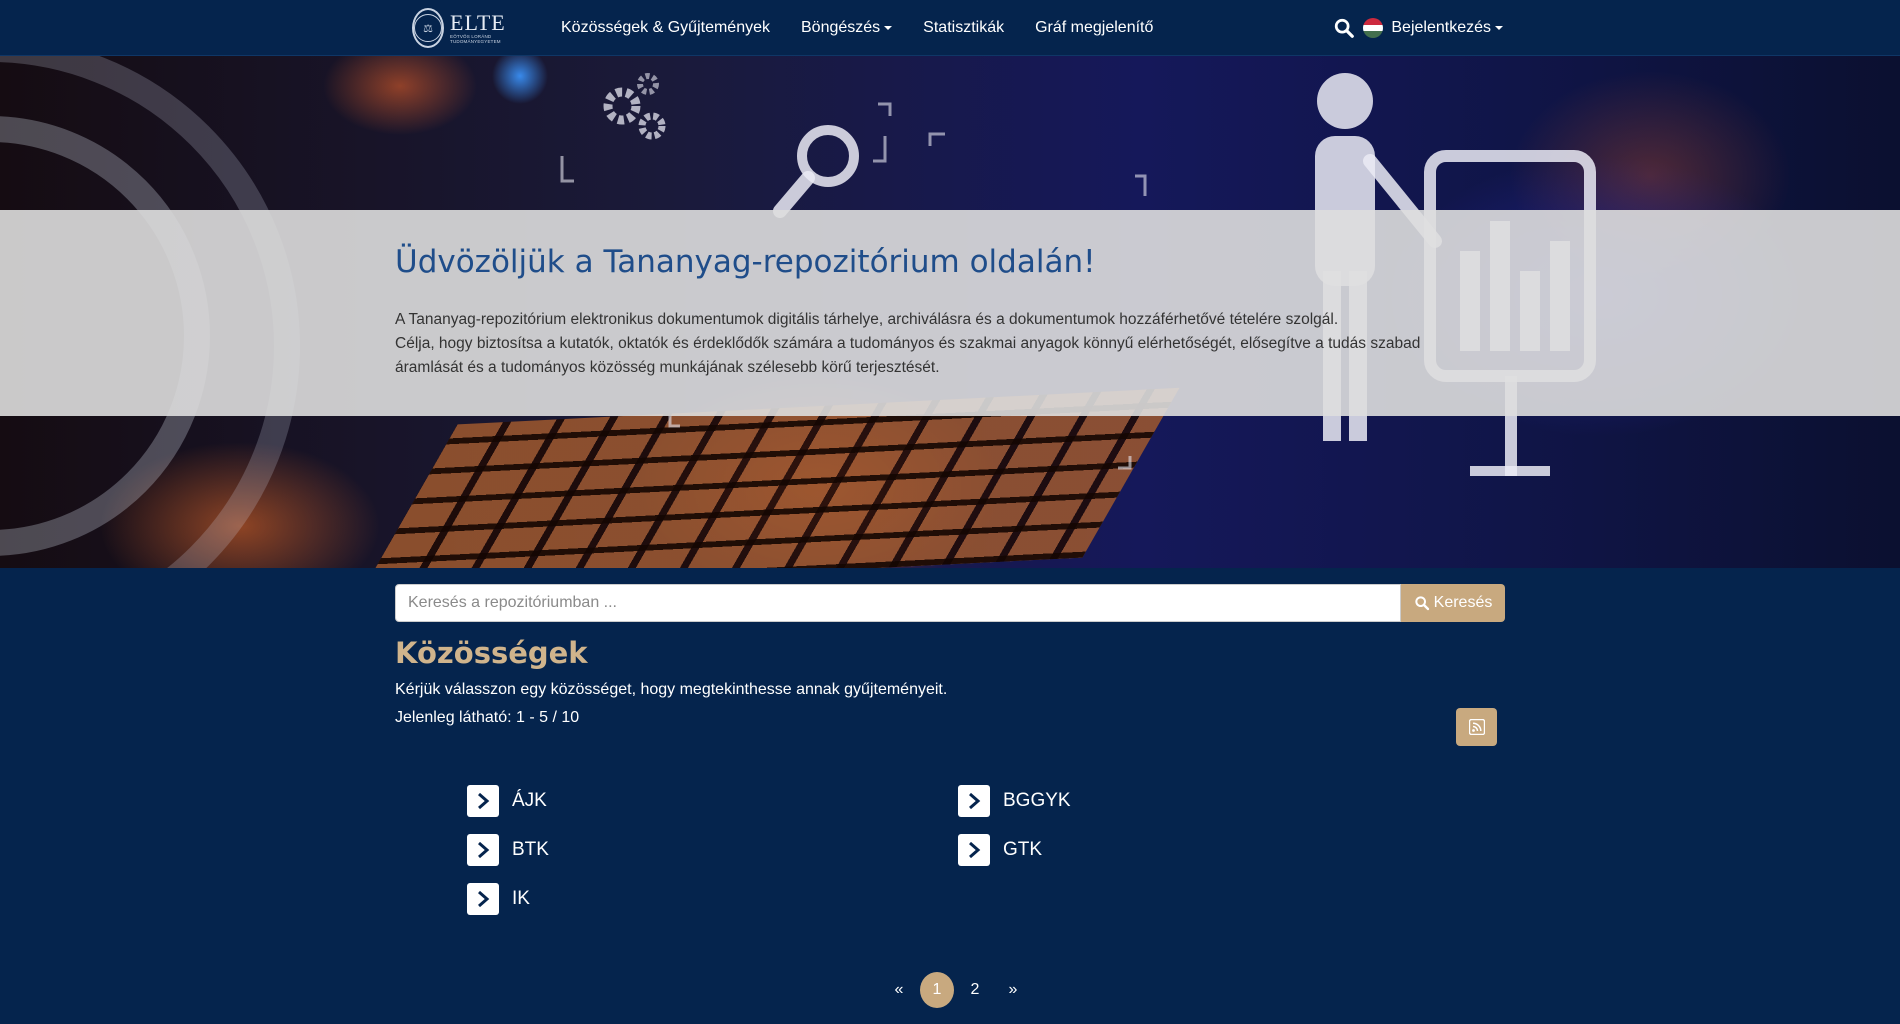  I want to click on navbar-right: Bejelentkezés, so click(1418, 28).